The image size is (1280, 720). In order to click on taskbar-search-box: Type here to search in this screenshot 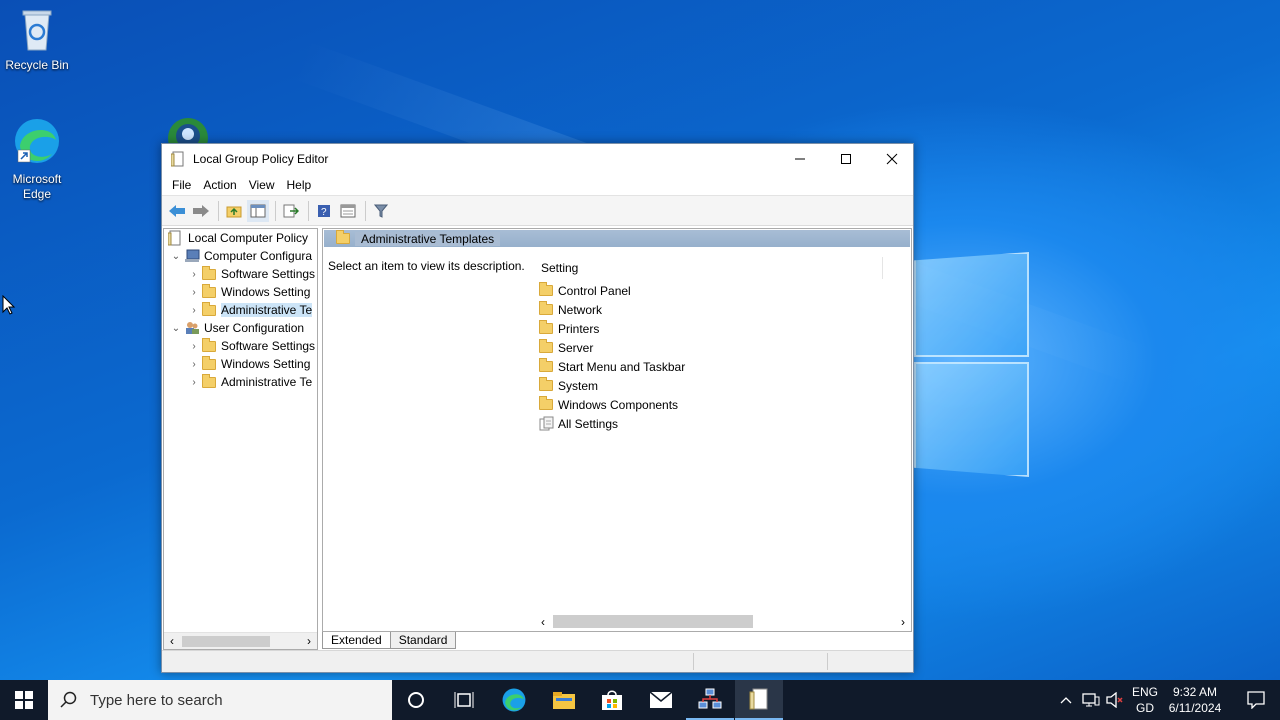, I will do `click(220, 700)`.